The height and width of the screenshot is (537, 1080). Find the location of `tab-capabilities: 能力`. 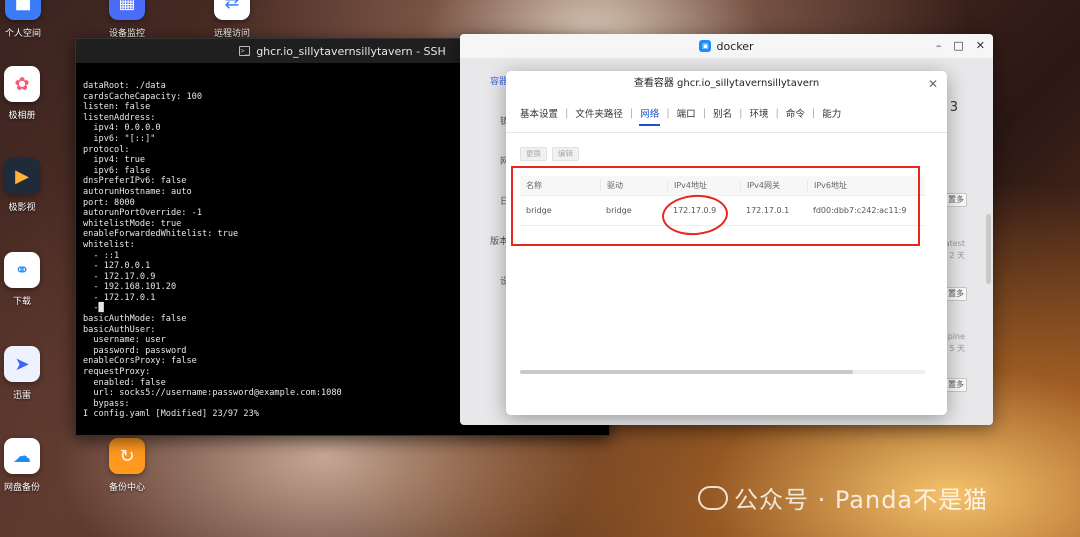

tab-capabilities: 能力 is located at coordinates (831, 113).